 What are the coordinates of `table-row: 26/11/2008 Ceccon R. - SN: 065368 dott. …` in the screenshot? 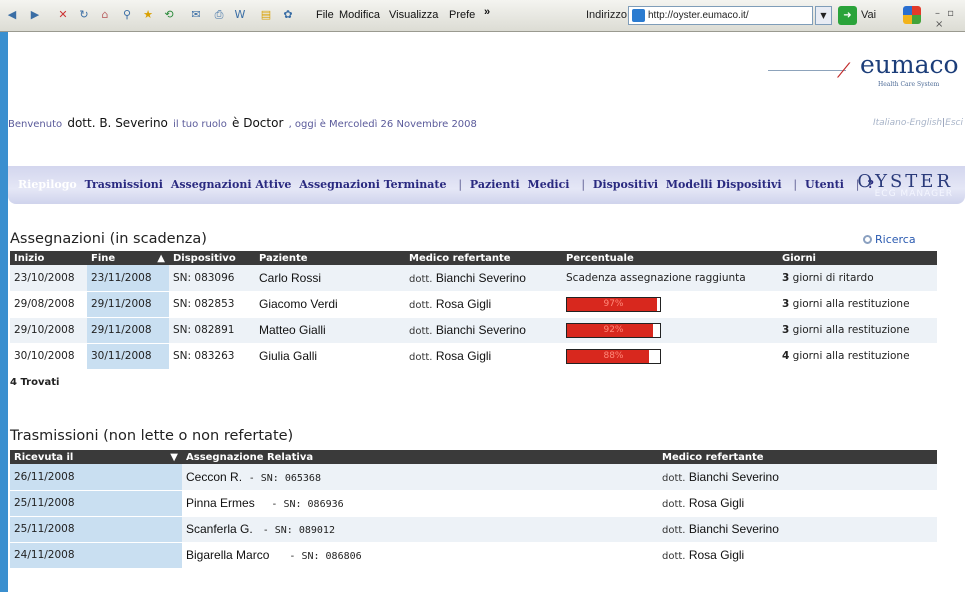 It's located at (473, 477).